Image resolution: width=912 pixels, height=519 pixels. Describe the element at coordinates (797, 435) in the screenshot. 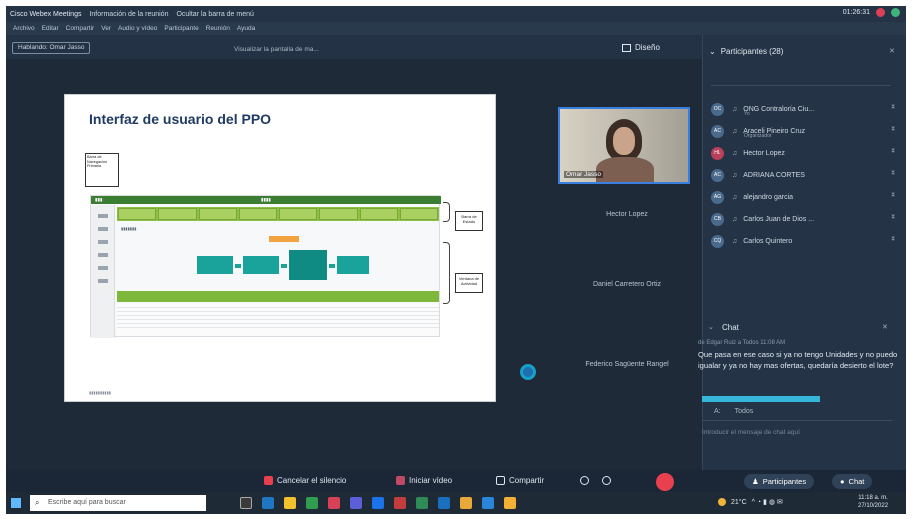

I see `chat-input: Introducir el mensaje de chat aquí` at that location.